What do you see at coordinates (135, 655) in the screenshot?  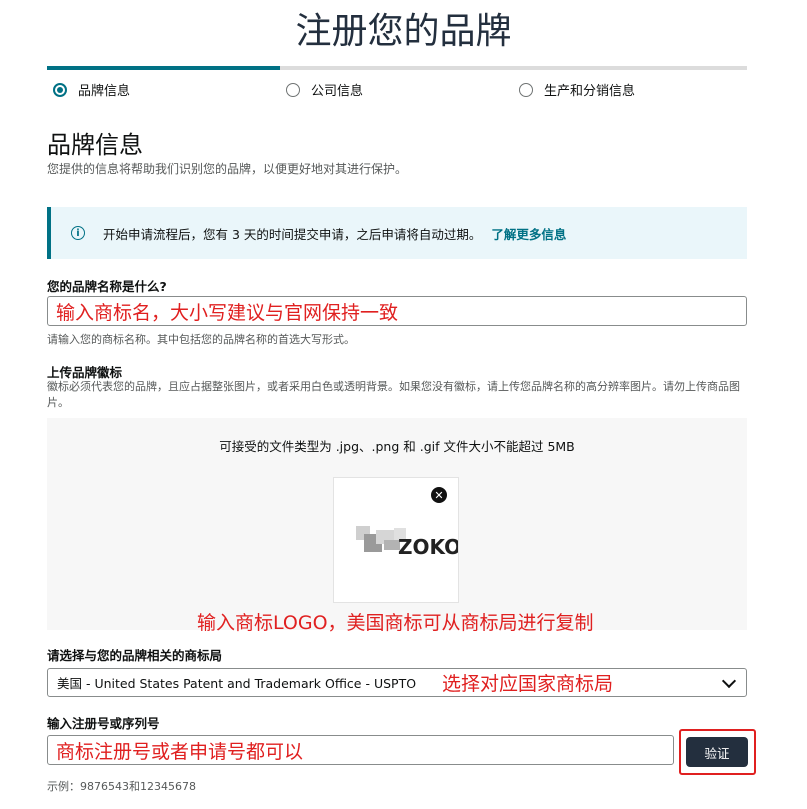 I see `trademark-office-label: 请选择与您的品牌相关的商标局` at bounding box center [135, 655].